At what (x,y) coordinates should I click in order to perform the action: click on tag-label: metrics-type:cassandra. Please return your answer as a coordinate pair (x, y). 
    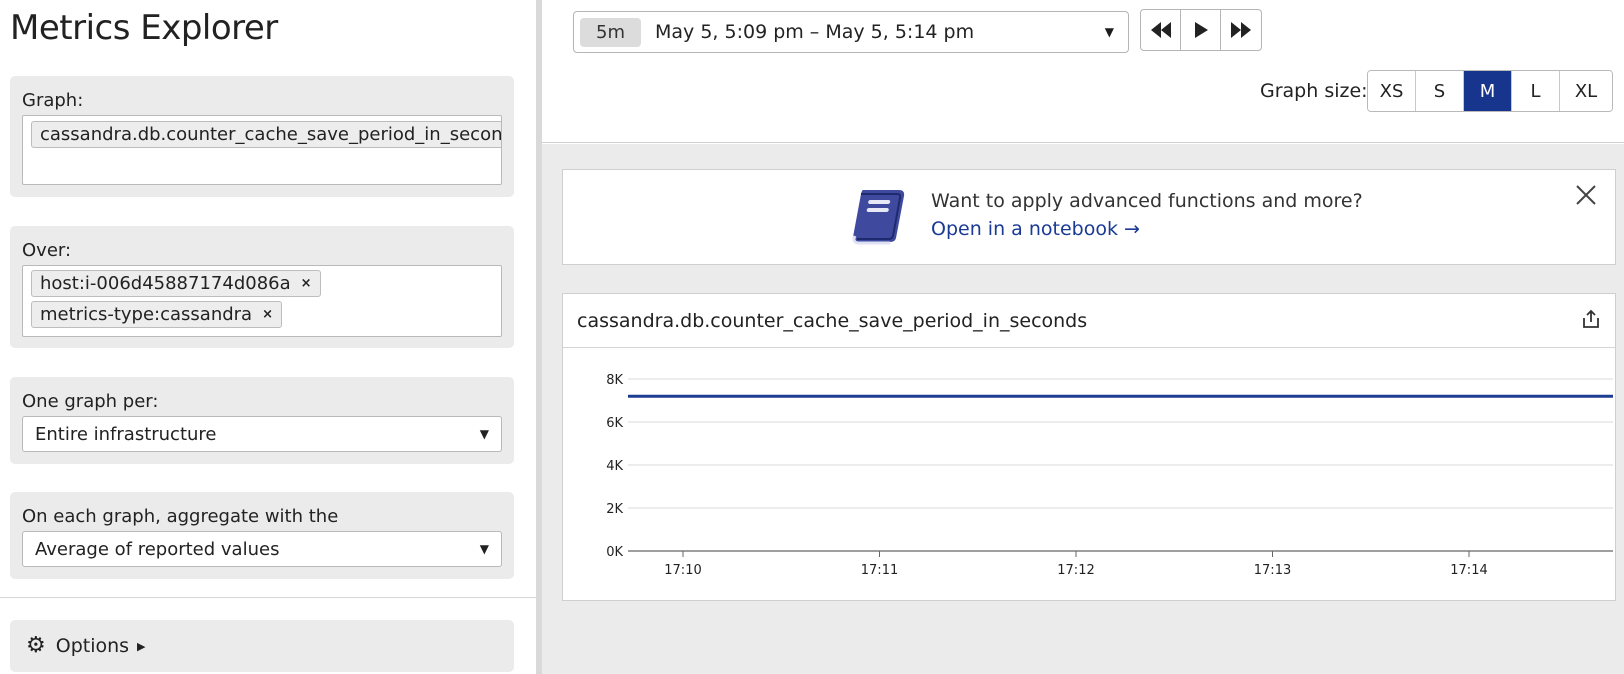
    Looking at the image, I should click on (146, 314).